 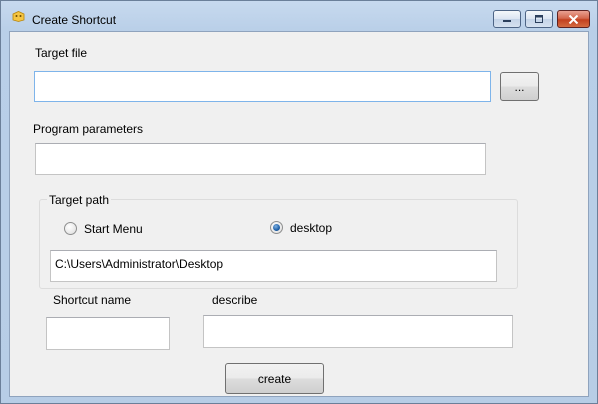 I want to click on close-icon, so click(x=573, y=19).